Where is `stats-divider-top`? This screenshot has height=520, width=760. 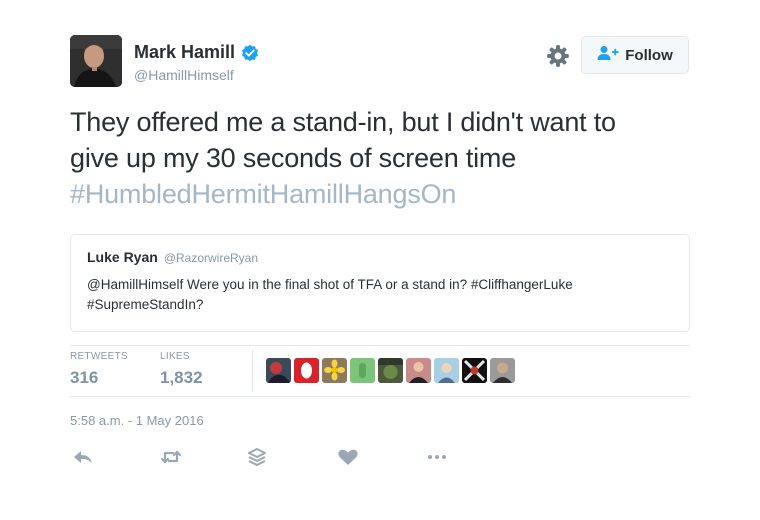 stats-divider-top is located at coordinates (380, 345).